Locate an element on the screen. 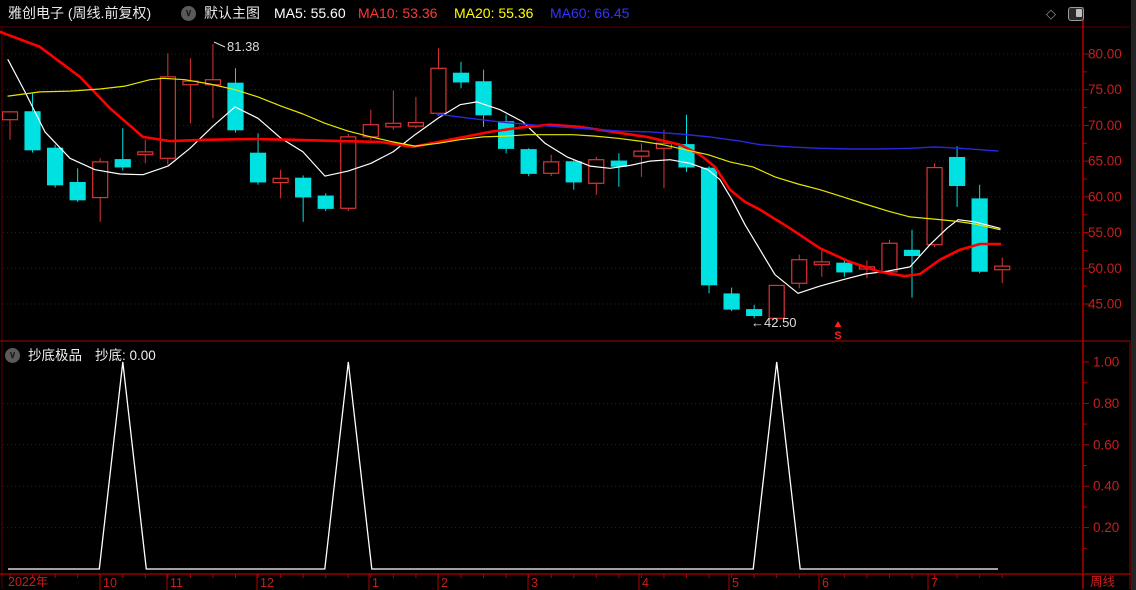  main-overlay-selector: 默认主图 is located at coordinates (232, 13).